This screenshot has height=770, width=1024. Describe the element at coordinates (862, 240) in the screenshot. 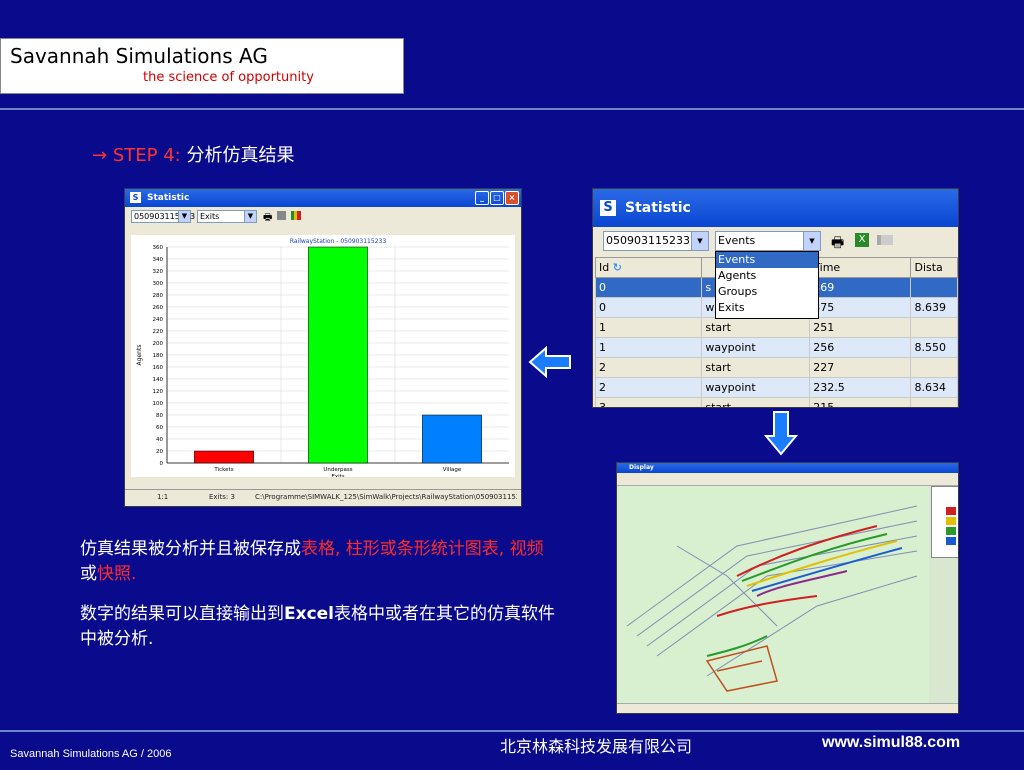

I see `excel-export-icon: X` at that location.